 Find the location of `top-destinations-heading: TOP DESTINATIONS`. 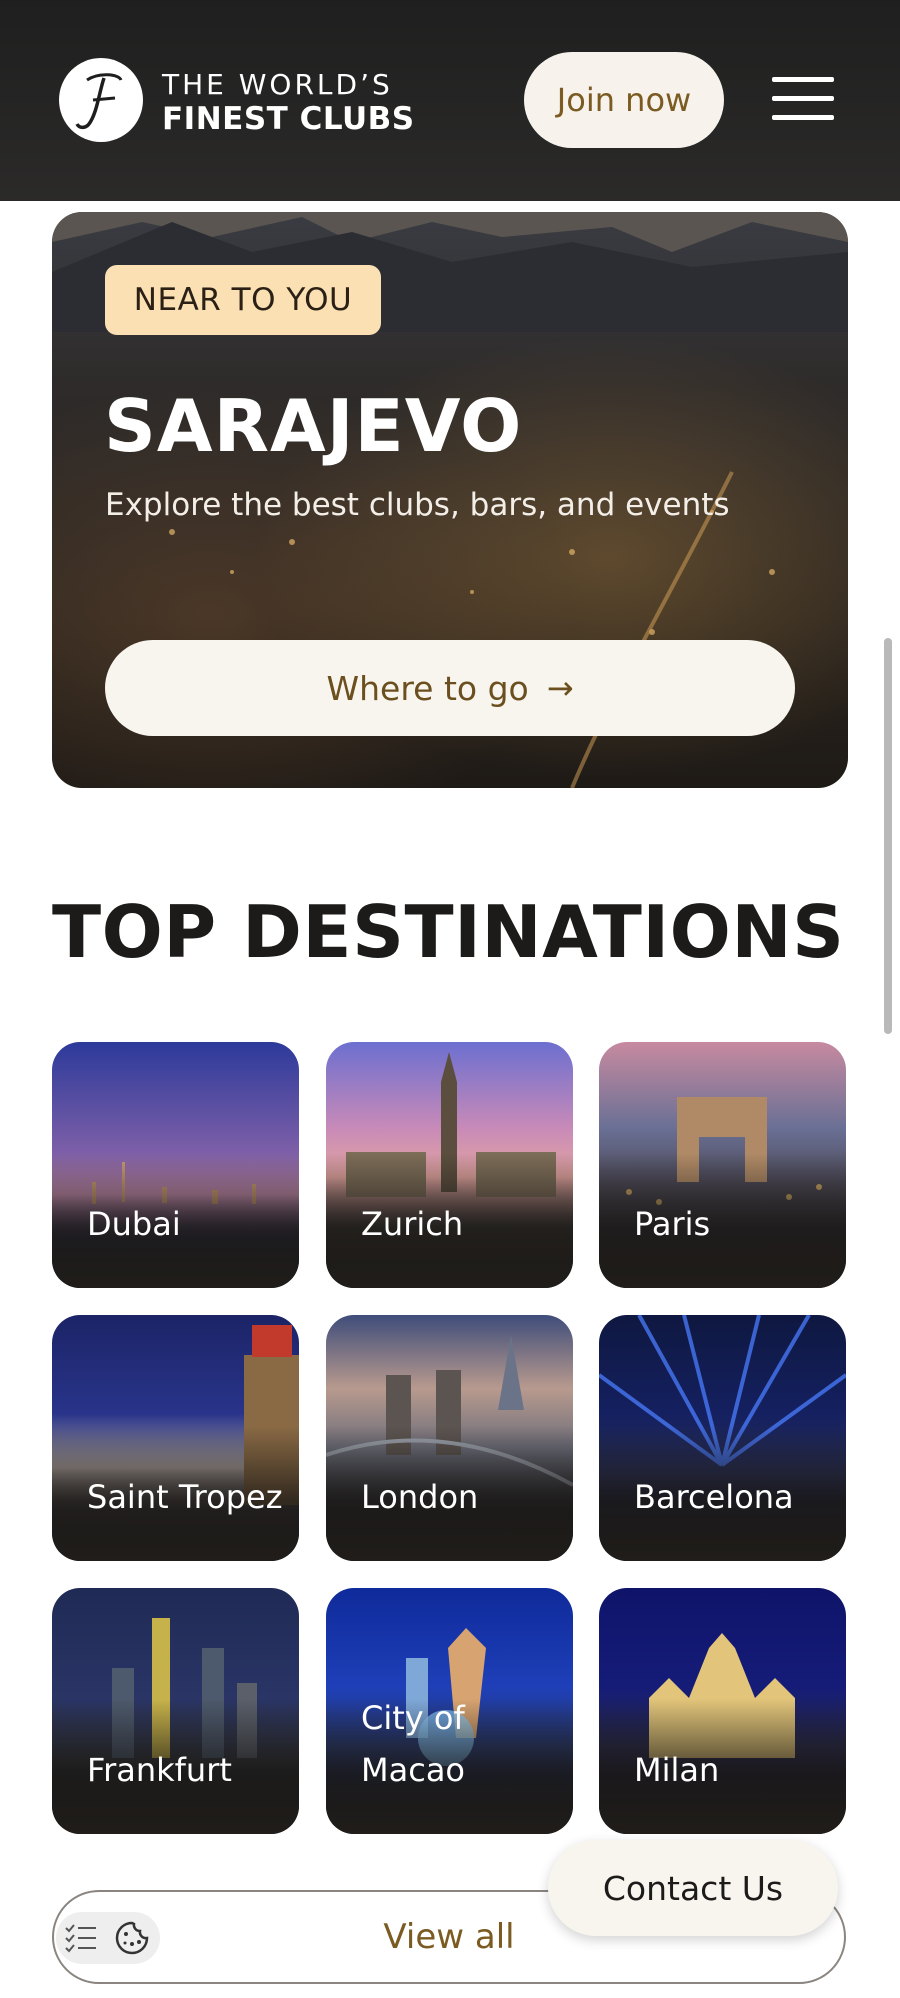

top-destinations-heading: TOP DESTINATIONS is located at coordinates (448, 932).